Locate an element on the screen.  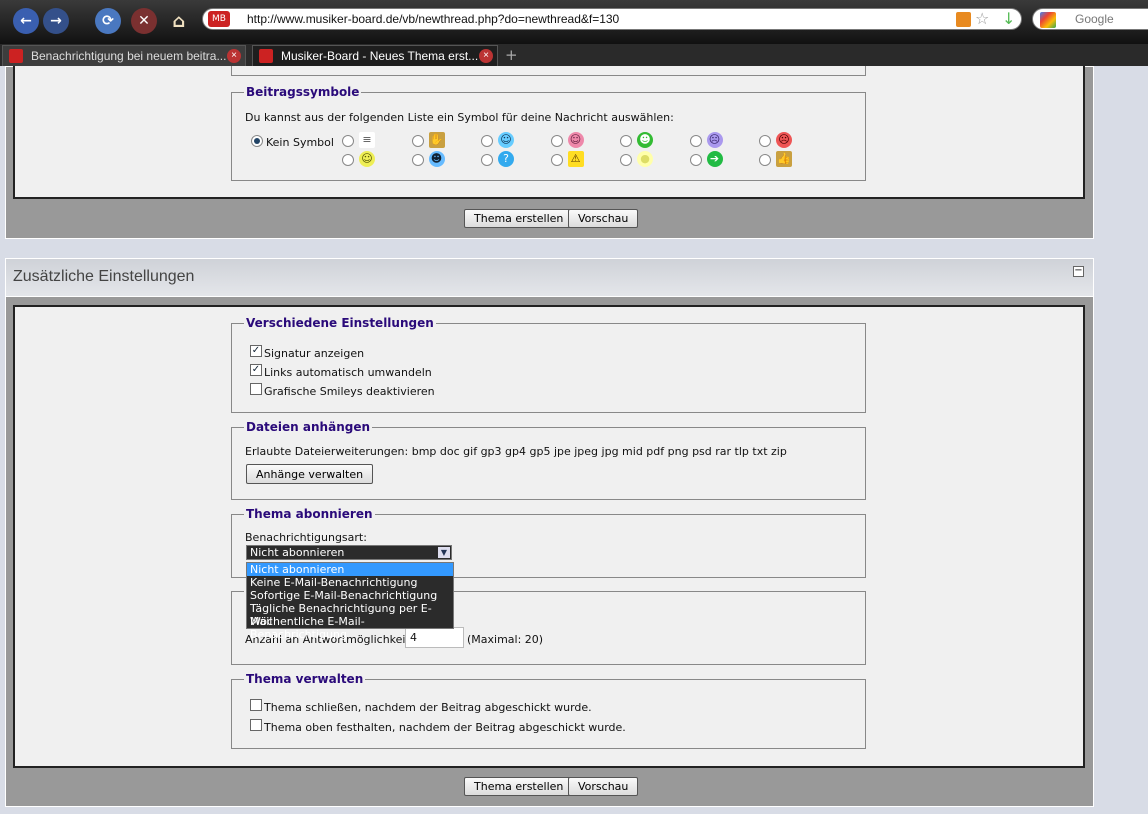
create-thread-button-bottom: Thema erstellen is located at coordinates (519, 786).